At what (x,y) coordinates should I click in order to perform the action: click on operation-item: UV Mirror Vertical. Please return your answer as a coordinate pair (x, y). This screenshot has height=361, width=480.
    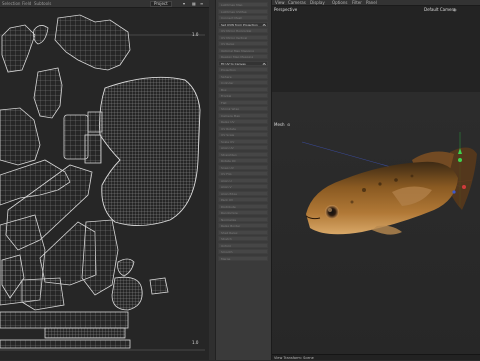
    Looking at the image, I should click on (243, 37).